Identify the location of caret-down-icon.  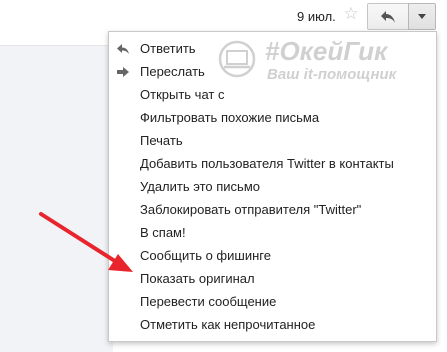
(422, 16).